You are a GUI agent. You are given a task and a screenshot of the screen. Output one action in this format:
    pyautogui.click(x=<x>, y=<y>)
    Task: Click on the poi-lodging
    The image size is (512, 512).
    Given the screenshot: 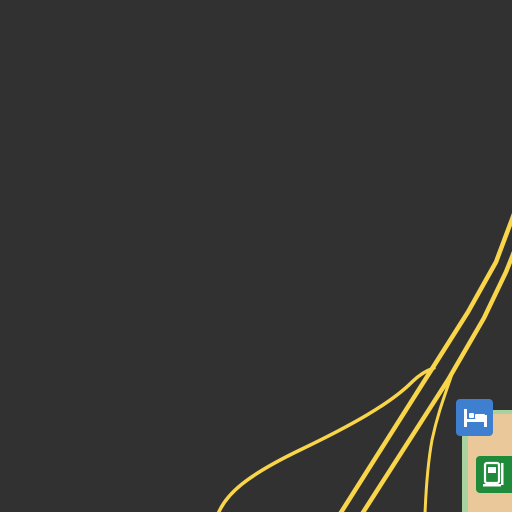 What is the action you would take?
    pyautogui.click(x=474, y=417)
    